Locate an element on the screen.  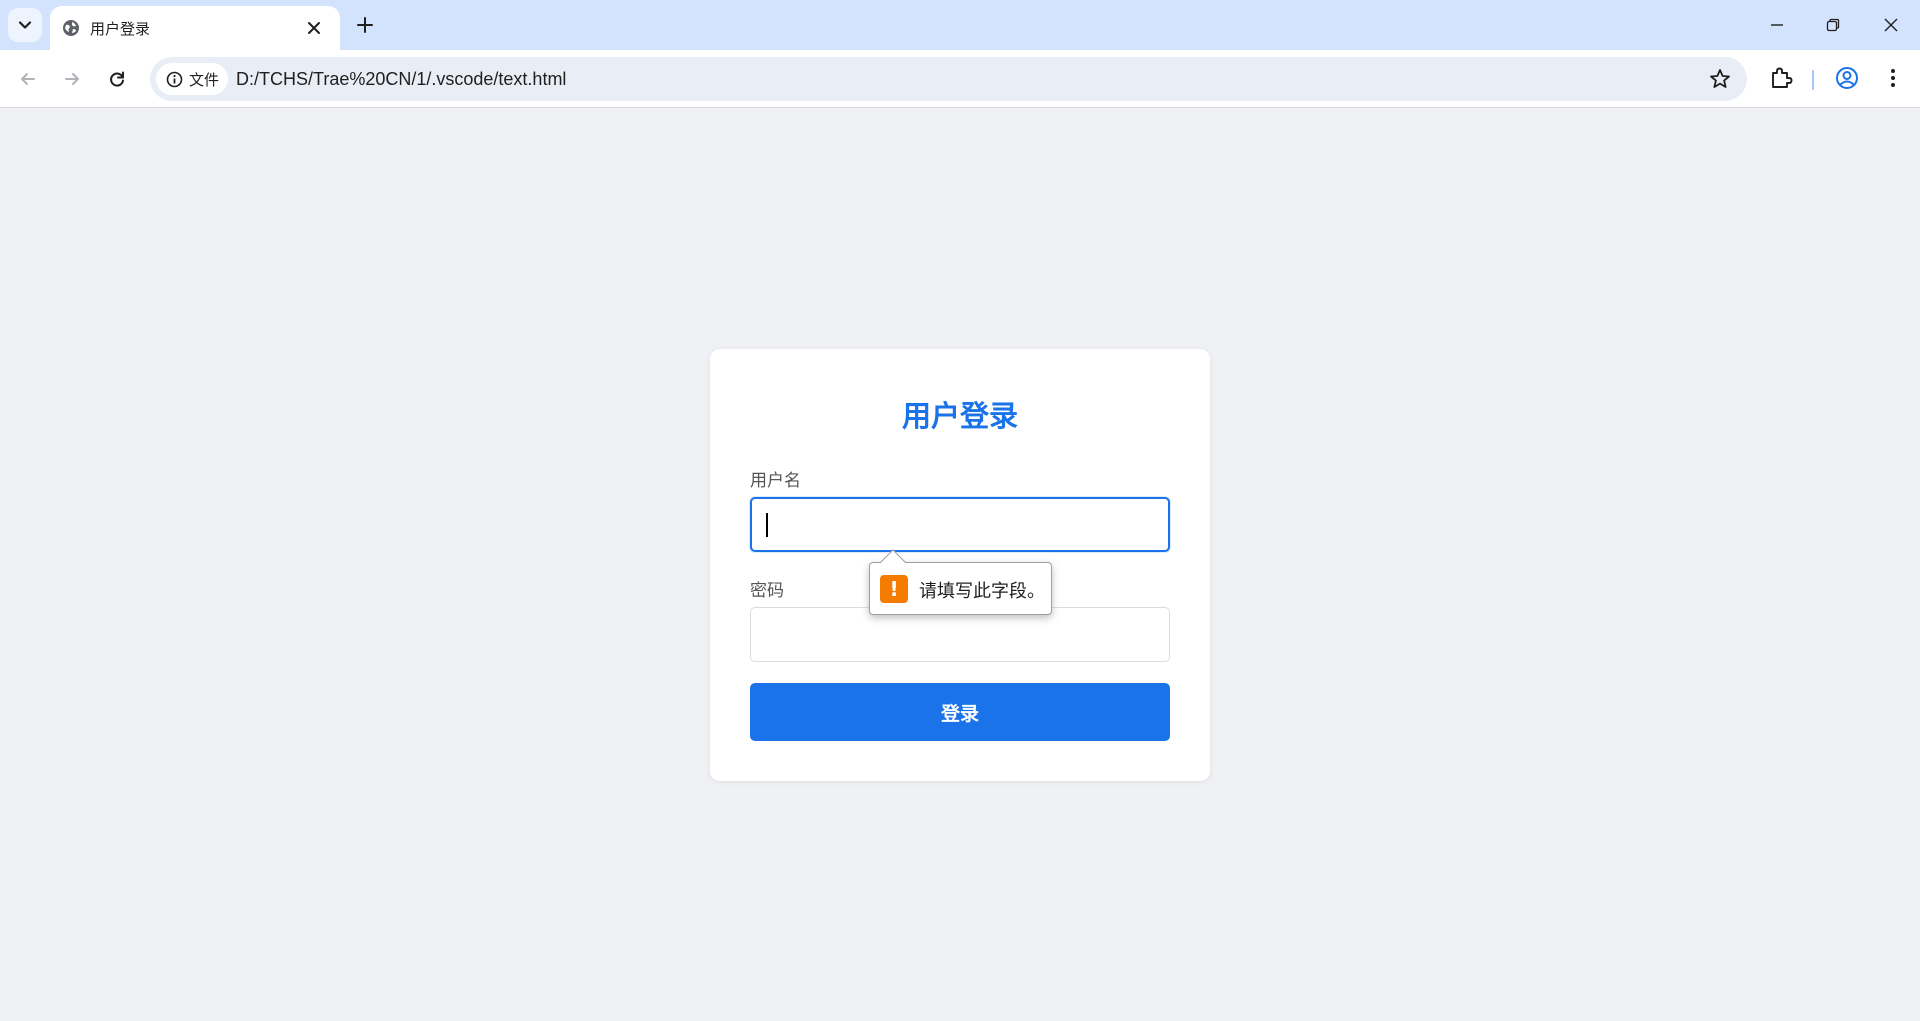
reload-icon is located at coordinates (117, 79).